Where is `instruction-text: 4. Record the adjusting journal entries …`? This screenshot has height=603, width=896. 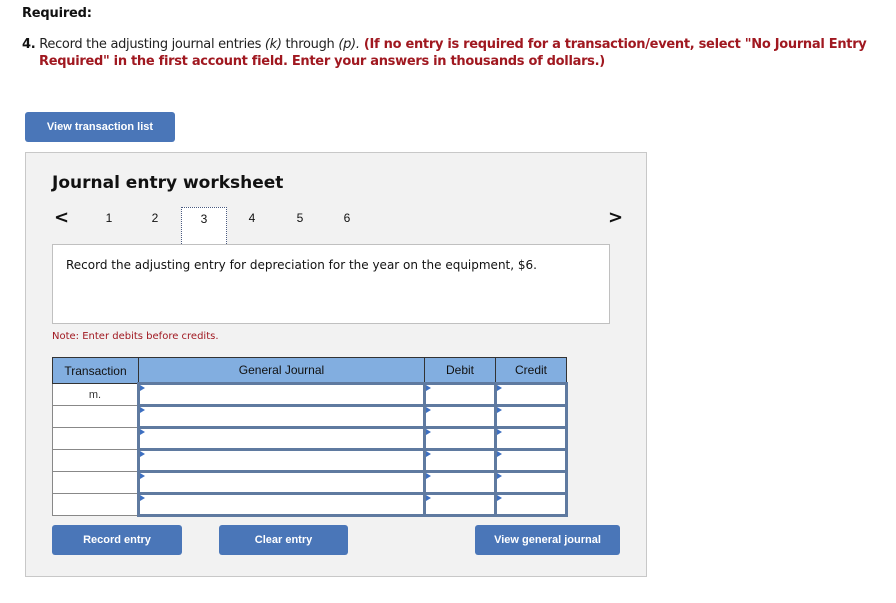
instruction-text: 4. Record the adjusting journal entries … is located at coordinates (447, 53).